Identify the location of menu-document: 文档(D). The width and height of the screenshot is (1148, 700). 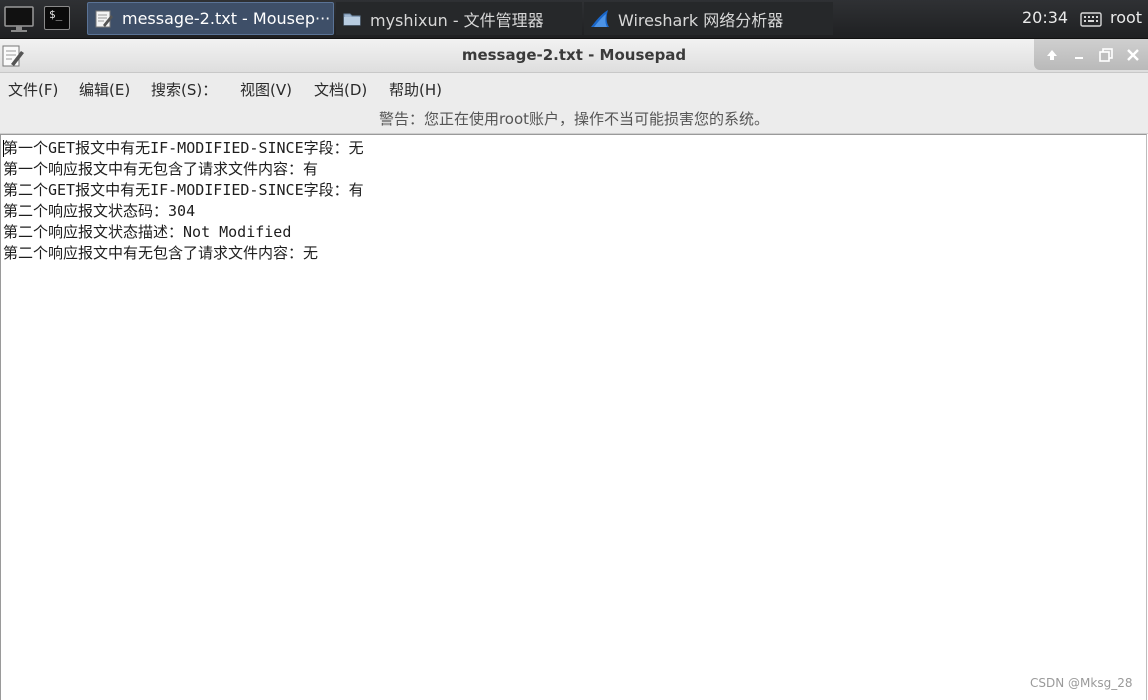
(340, 89).